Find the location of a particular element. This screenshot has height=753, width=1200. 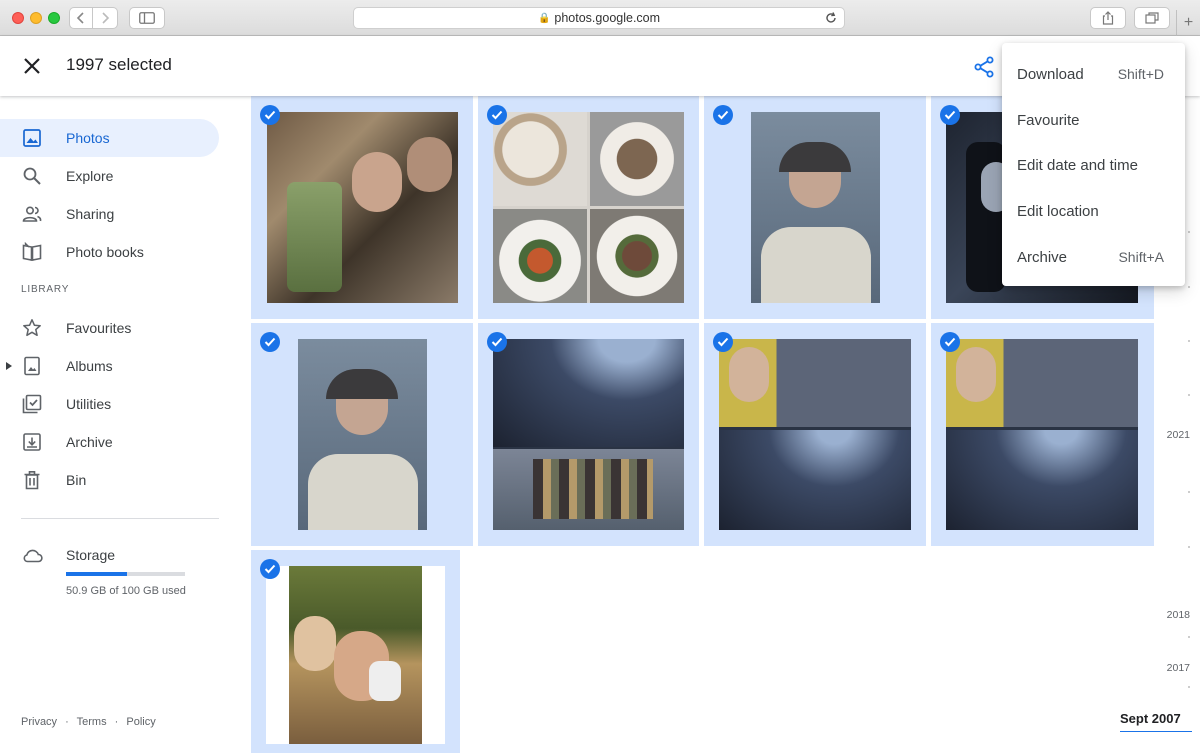

sidebar-item-label: Utilities is located at coordinates (89, 404).